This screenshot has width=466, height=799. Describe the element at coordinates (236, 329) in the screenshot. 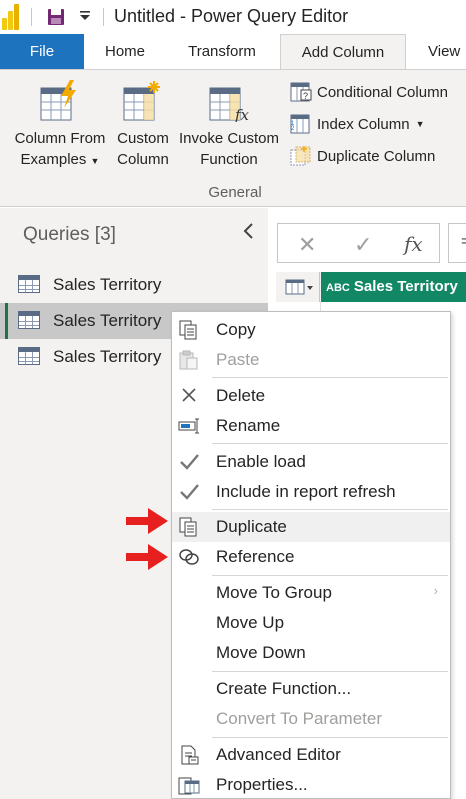

I see `menu-item-label: Copy` at that location.